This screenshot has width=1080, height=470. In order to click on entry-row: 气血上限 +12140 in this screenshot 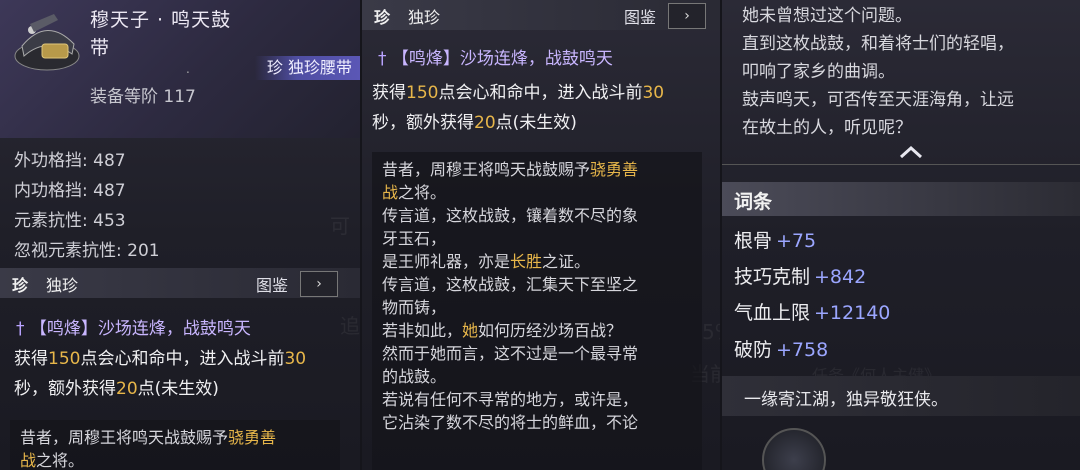, I will do `click(812, 313)`.